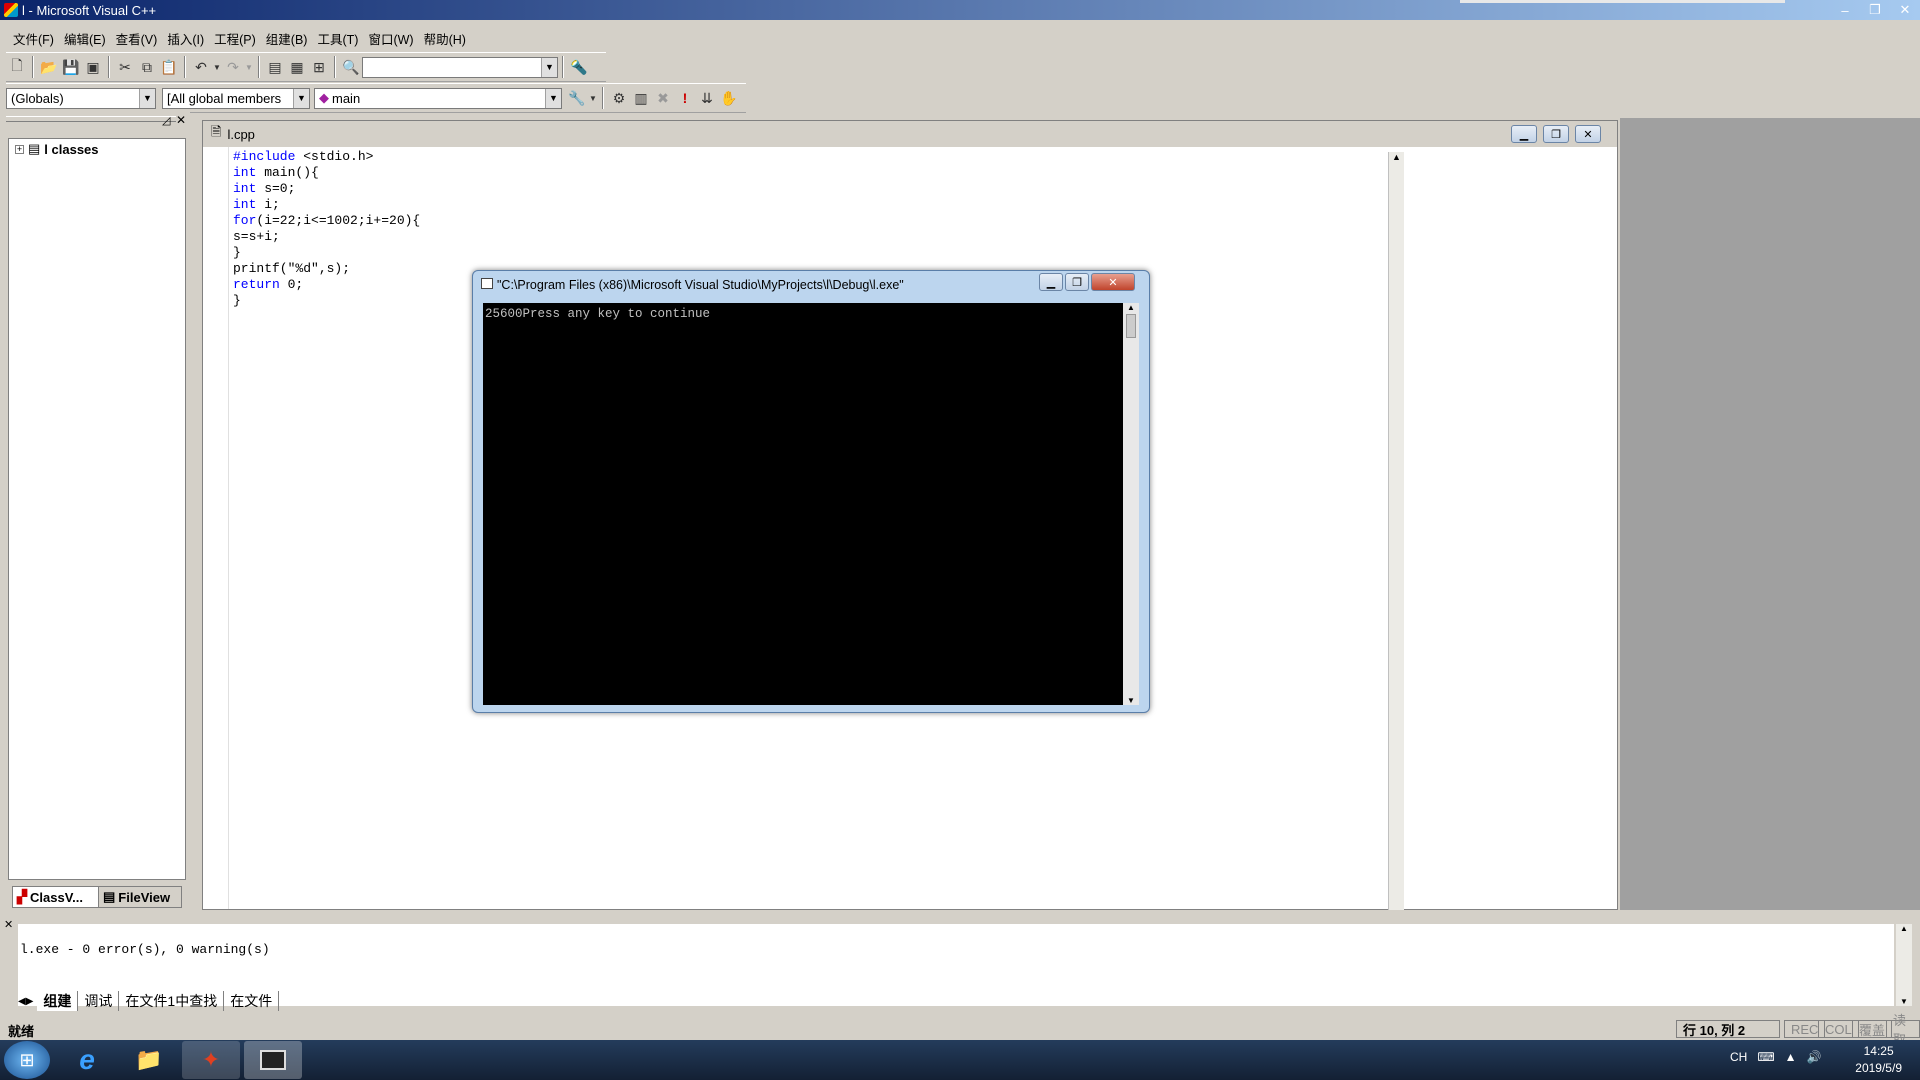 The width and height of the screenshot is (1920, 1080). I want to click on tab-scroll-right-icon: ▶, so click(30, 1001).